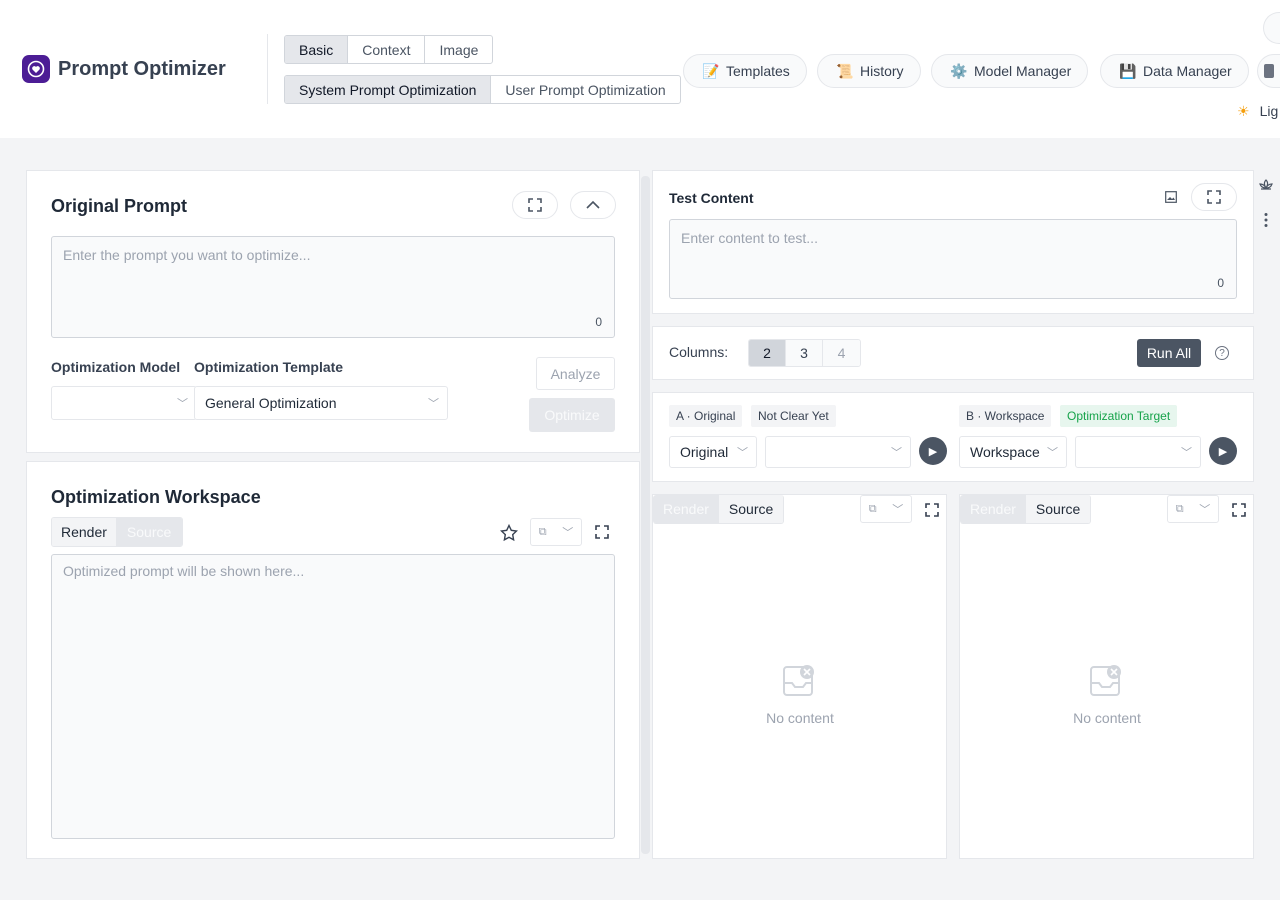 The width and height of the screenshot is (1280, 900). What do you see at coordinates (1128, 71) in the screenshot?
I see `floppy-disk-icon: 💾` at bounding box center [1128, 71].